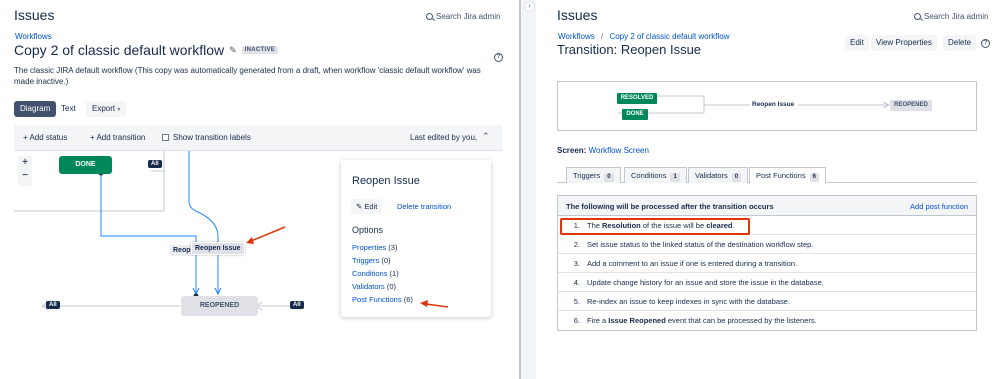  I want to click on tab-validators: Validators 0, so click(718, 175).